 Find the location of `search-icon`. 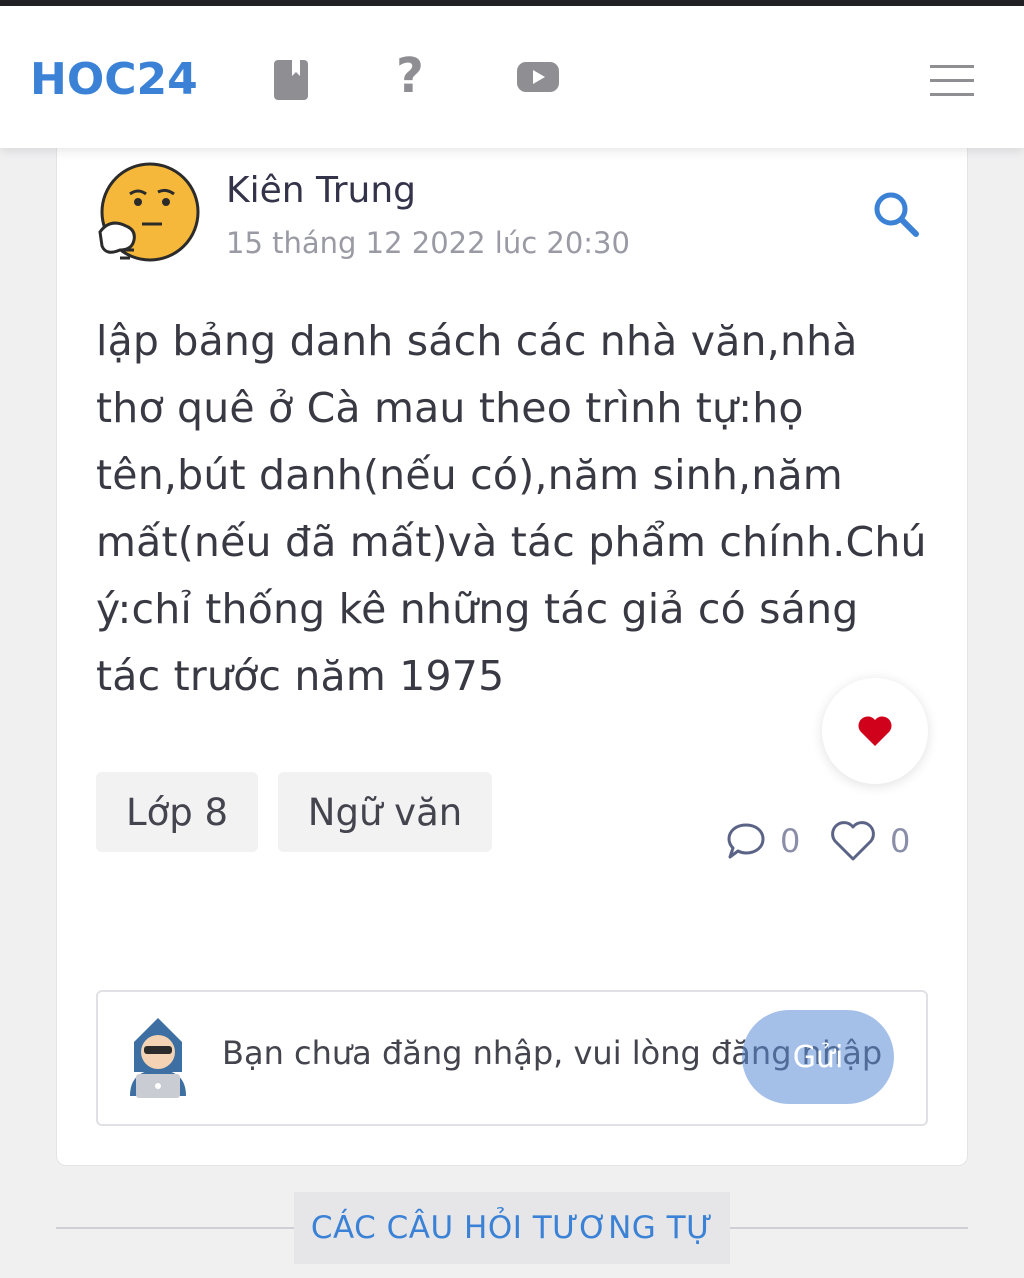

search-icon is located at coordinates (896, 214).